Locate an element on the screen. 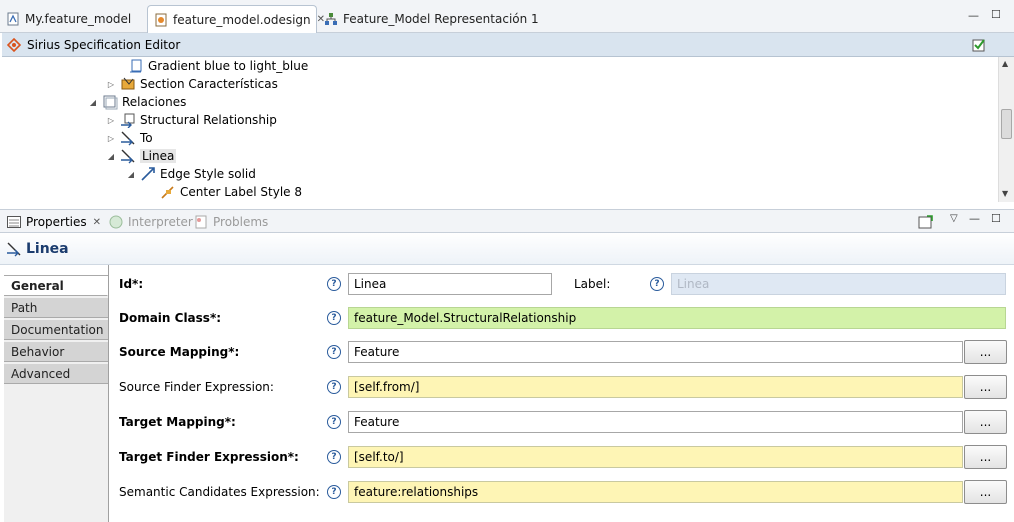 The width and height of the screenshot is (1014, 522). interpreter-icon is located at coordinates (116, 222).